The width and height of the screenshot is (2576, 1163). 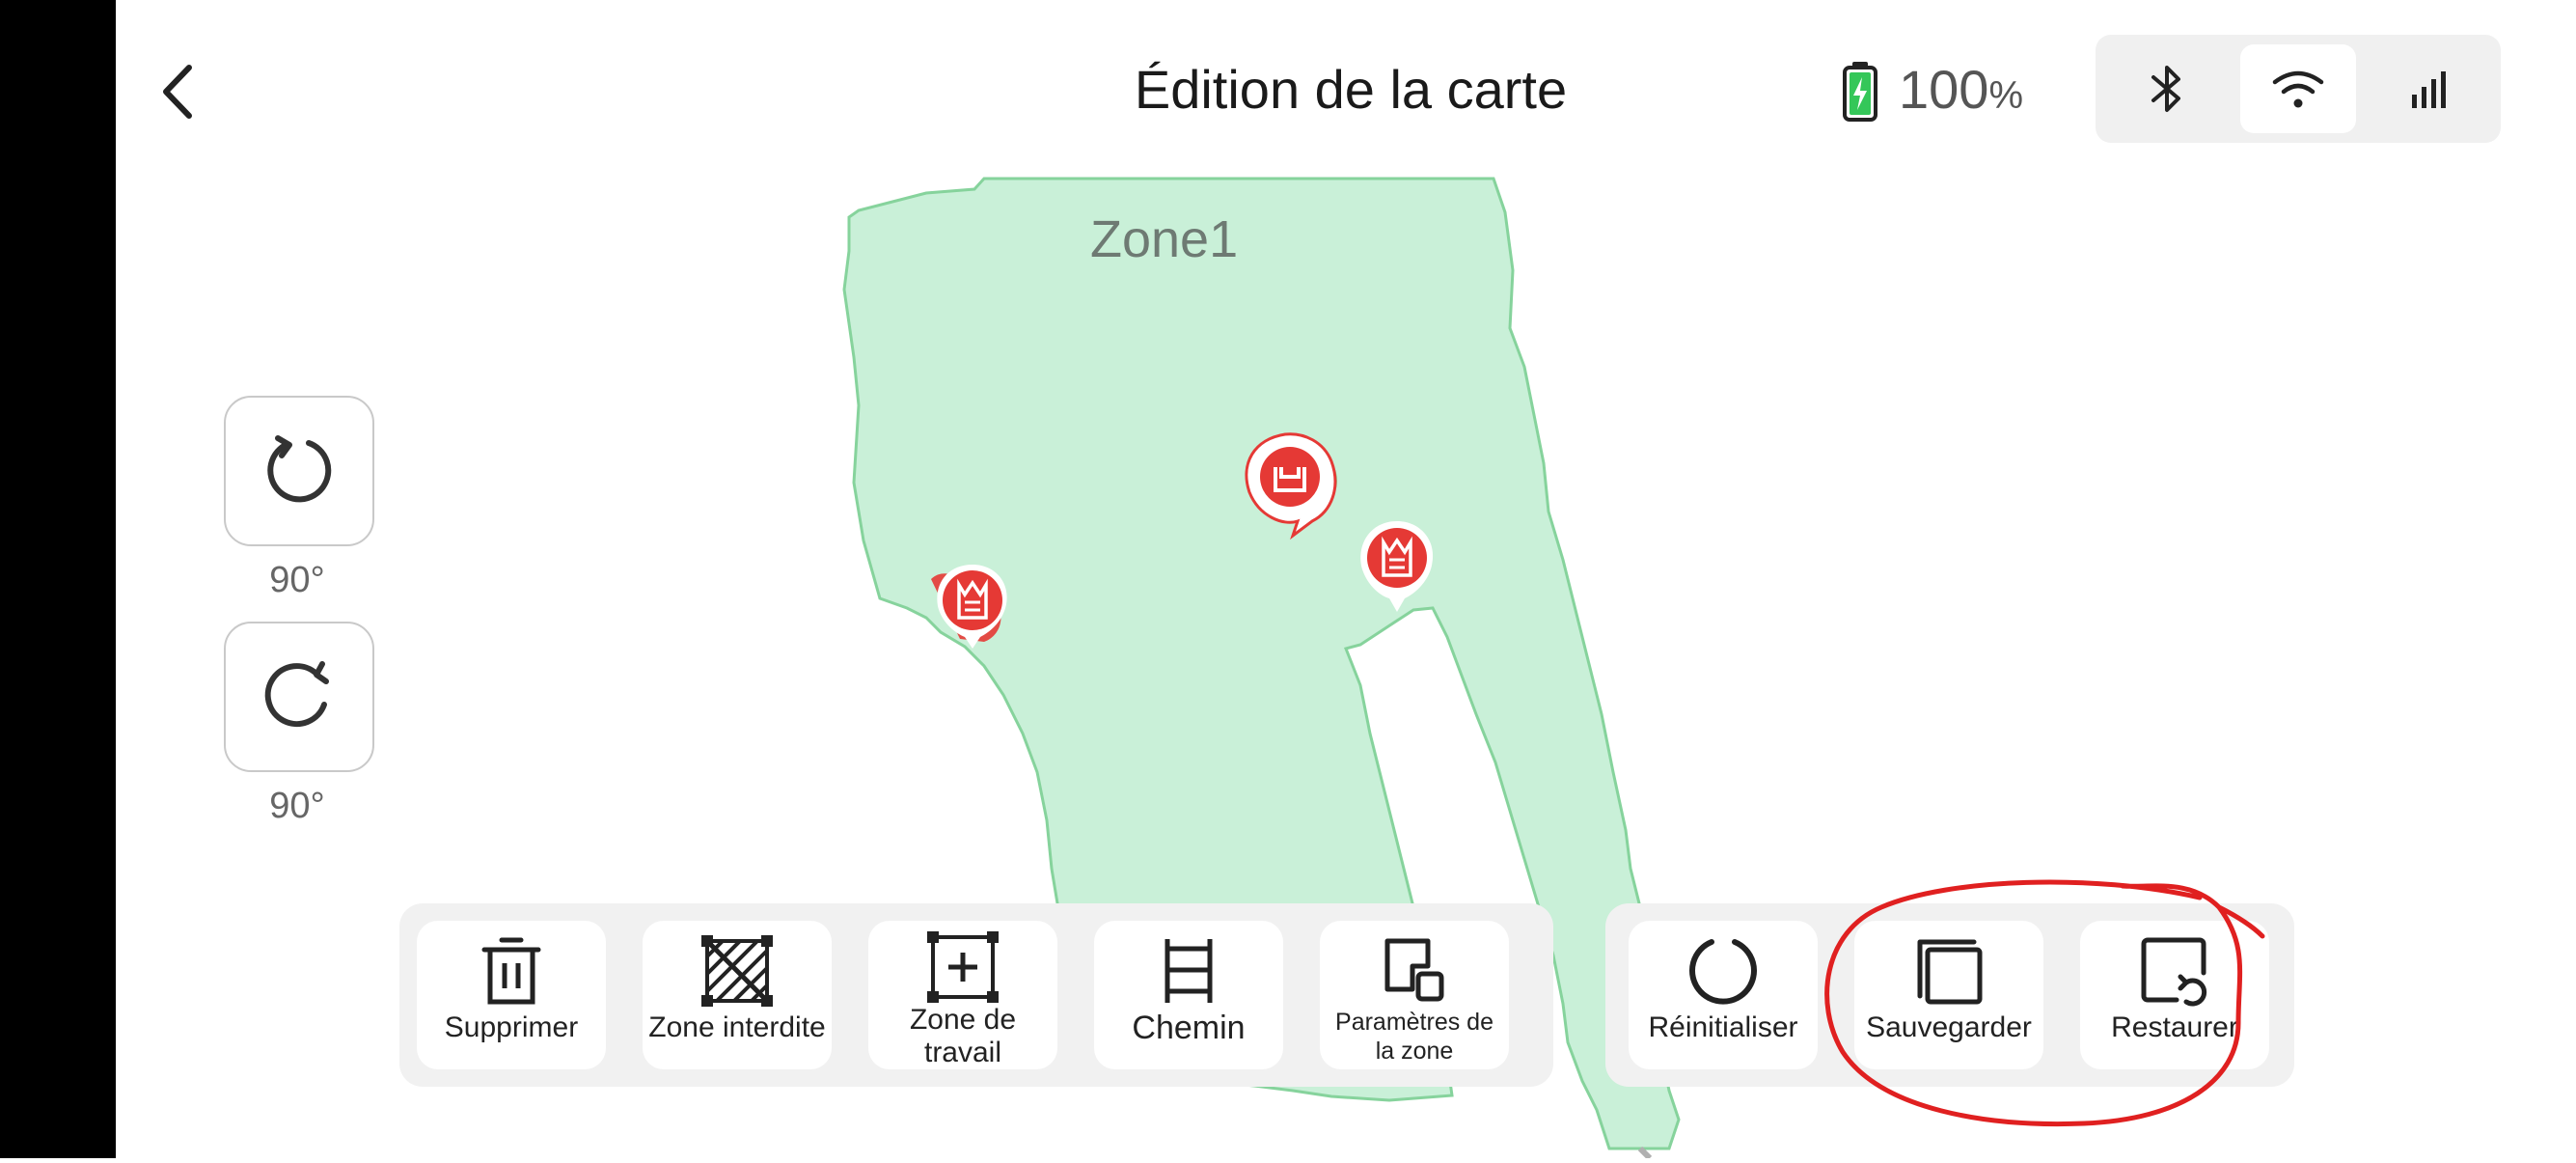 What do you see at coordinates (963, 967) in the screenshot?
I see `work-zone-icon` at bounding box center [963, 967].